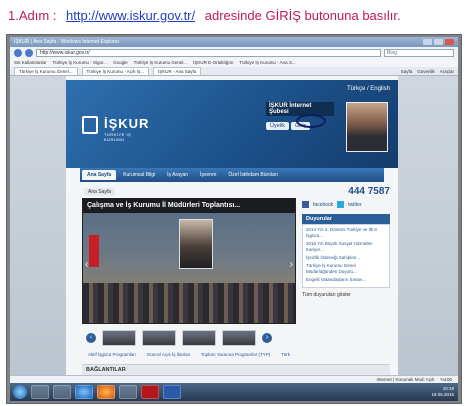 The height and width of the screenshot is (406, 468). What do you see at coordinates (449, 42) in the screenshot?
I see `close-button` at bounding box center [449, 42].